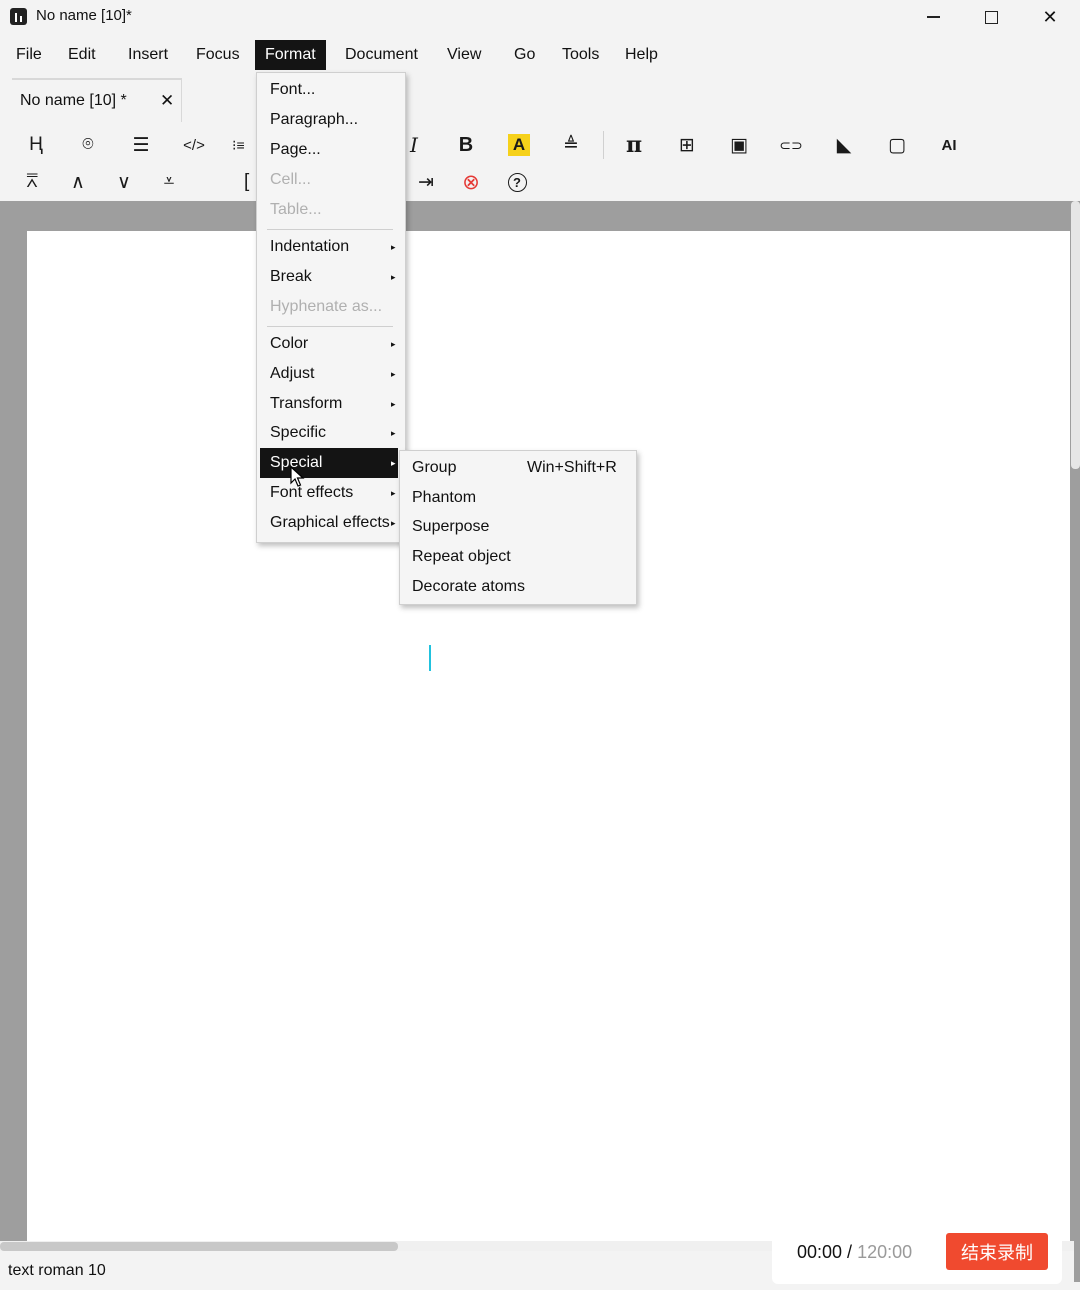 Image resolution: width=1080 pixels, height=1290 pixels. I want to click on menu-view: View, so click(464, 55).